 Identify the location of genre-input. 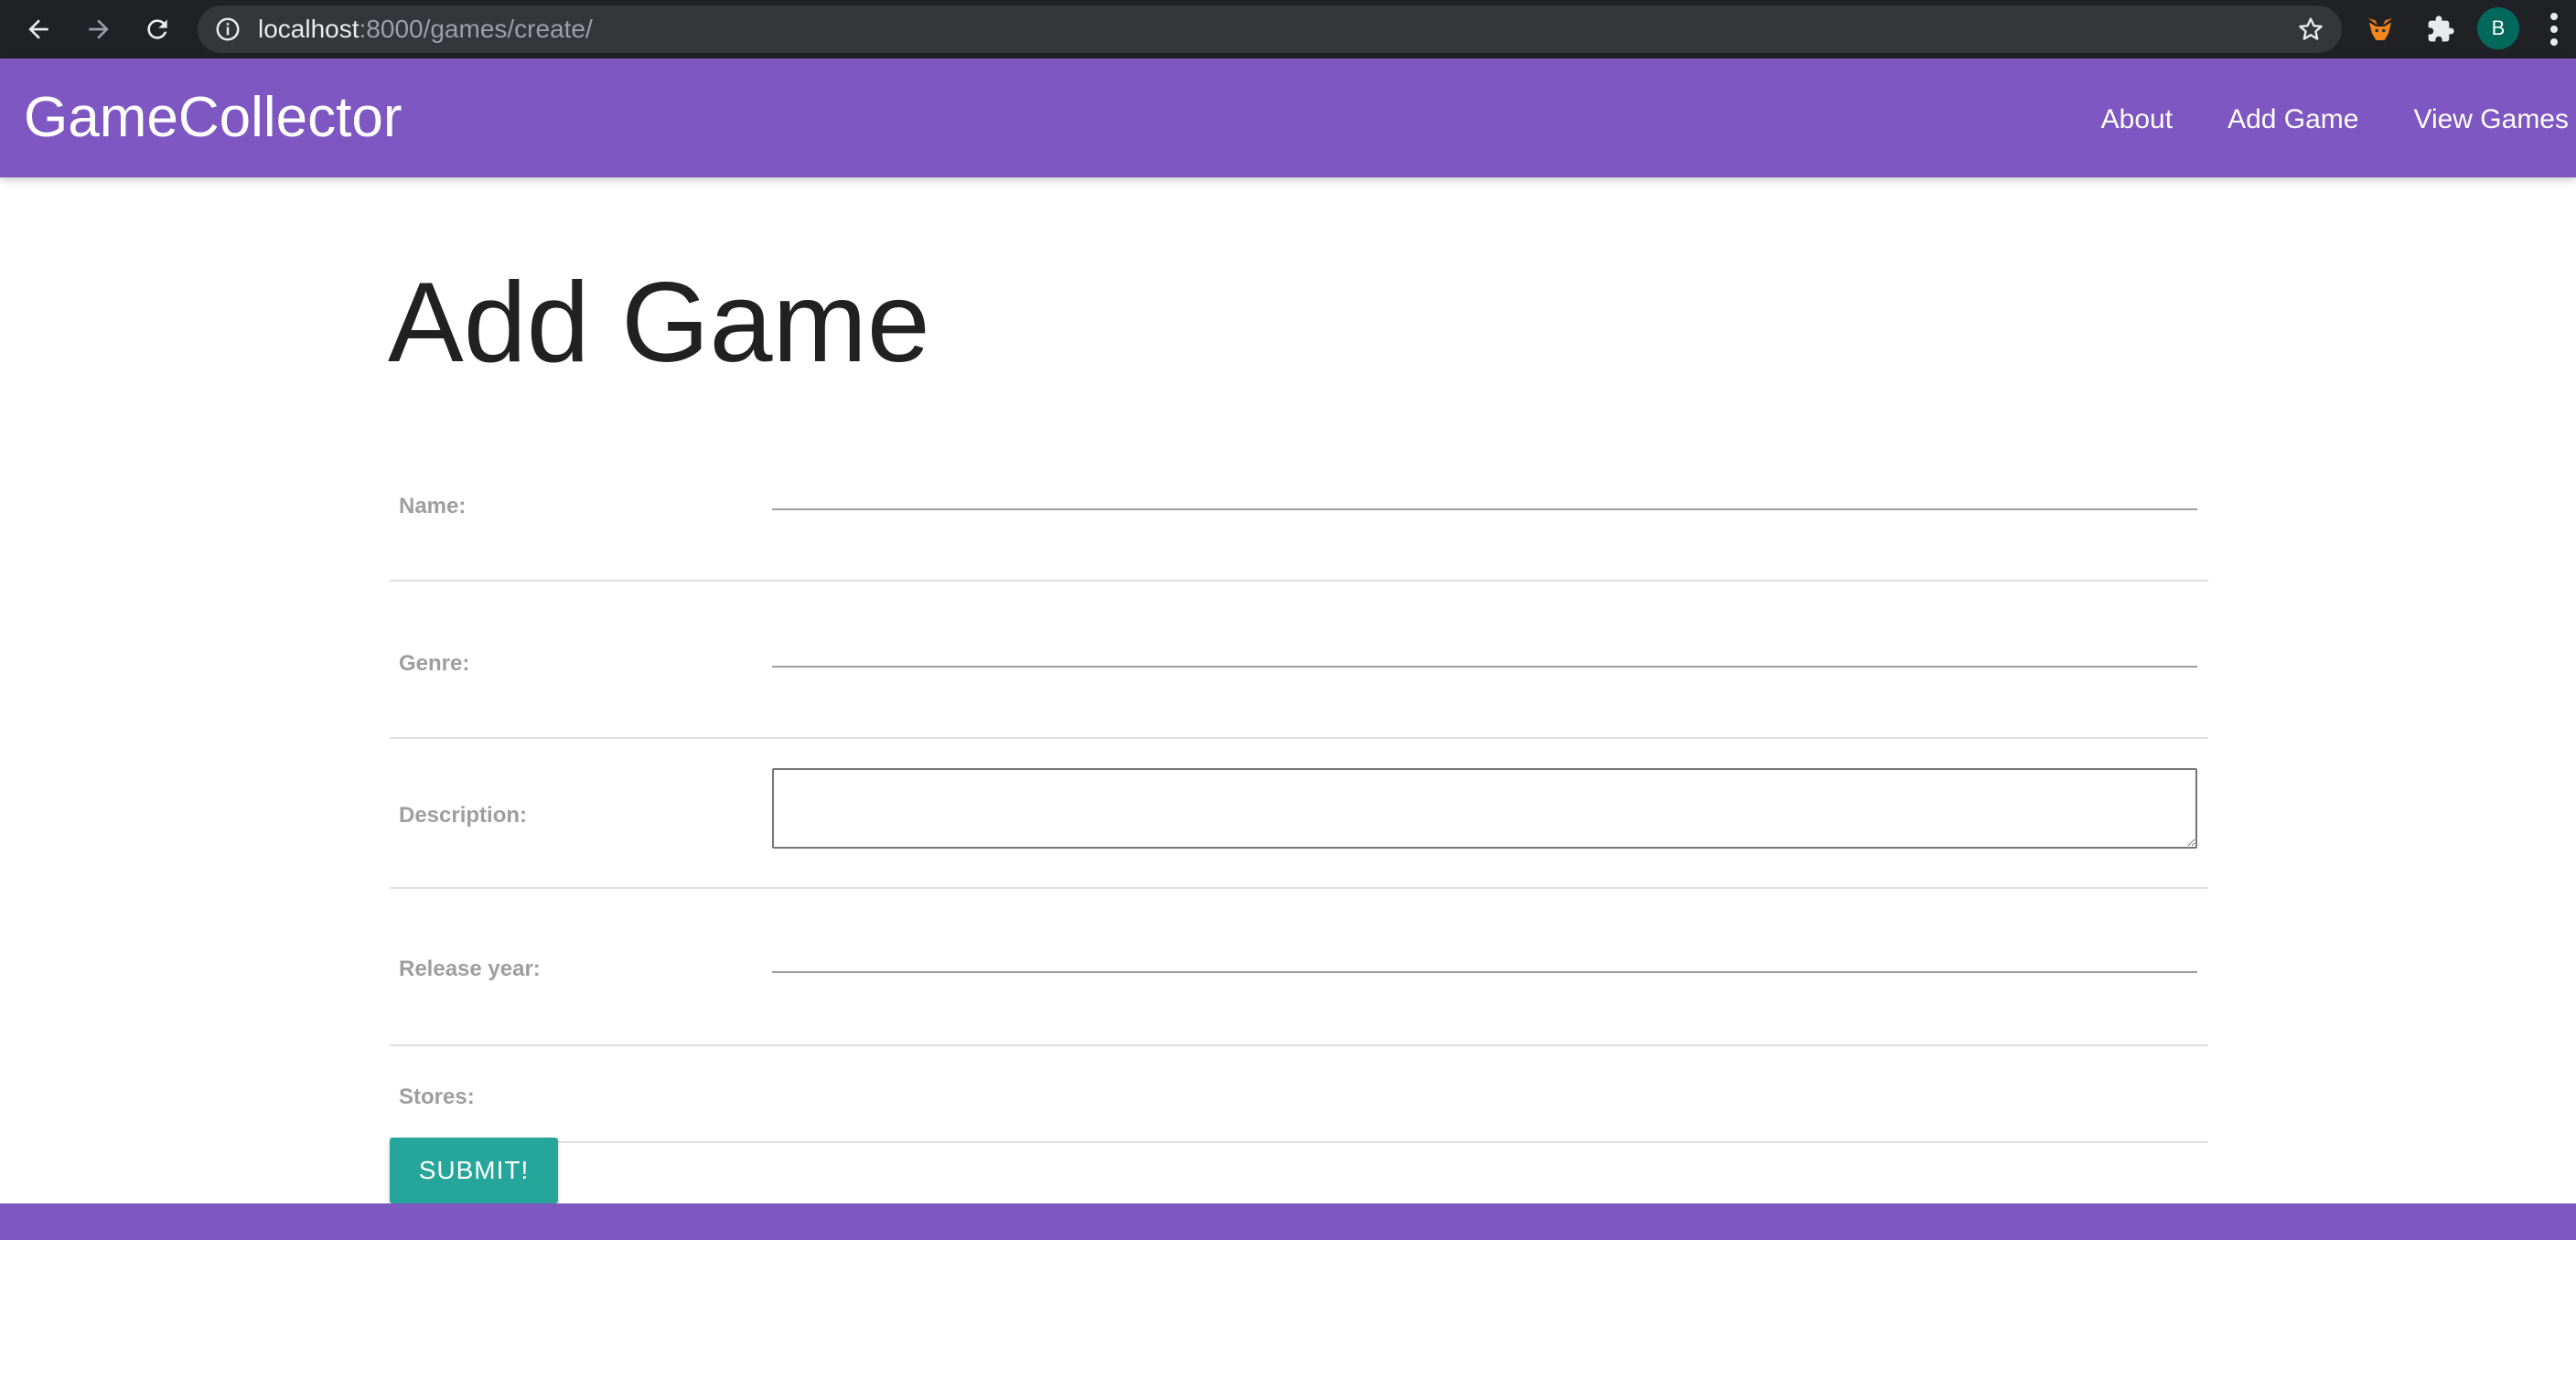
(1485, 648).